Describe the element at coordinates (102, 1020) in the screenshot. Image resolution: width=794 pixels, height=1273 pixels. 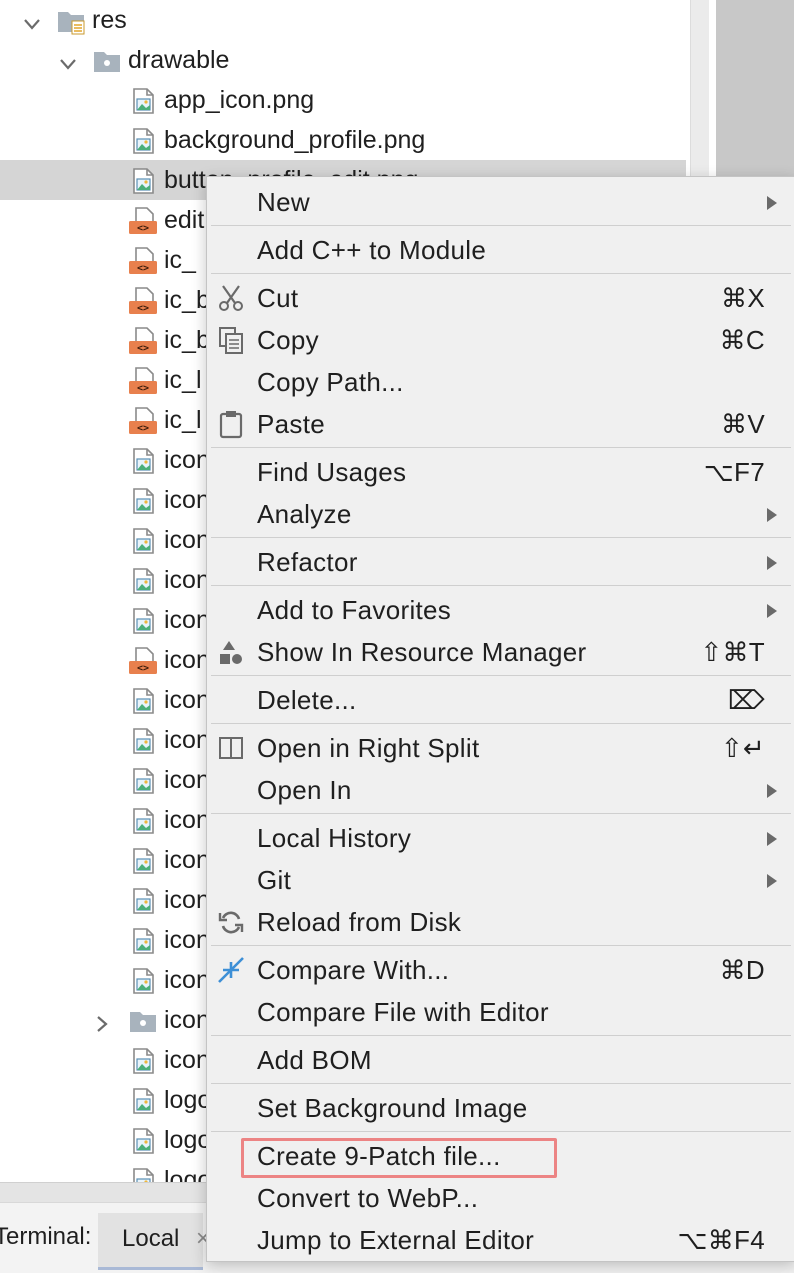
I see `chevron-right-icon` at that location.